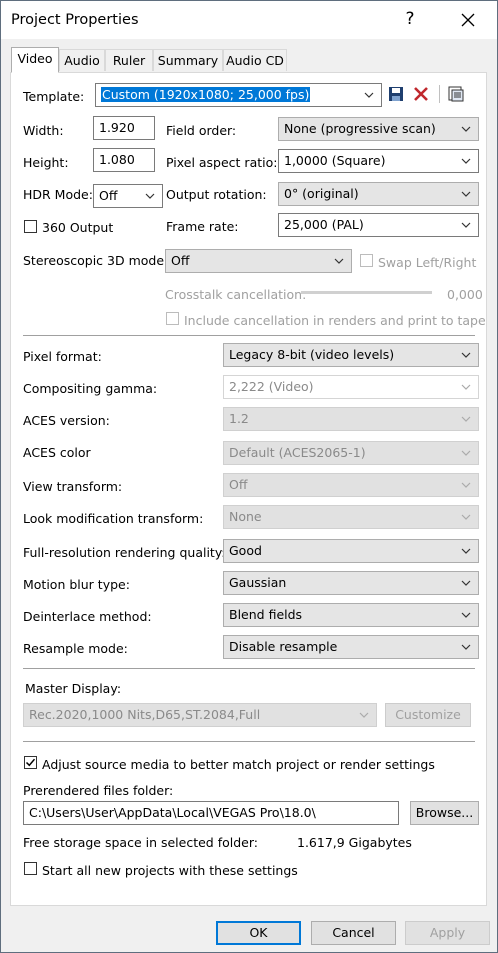 This screenshot has width=498, height=953. Describe the element at coordinates (108, 195) in the screenshot. I see `hdr-mode-value: Off` at that location.